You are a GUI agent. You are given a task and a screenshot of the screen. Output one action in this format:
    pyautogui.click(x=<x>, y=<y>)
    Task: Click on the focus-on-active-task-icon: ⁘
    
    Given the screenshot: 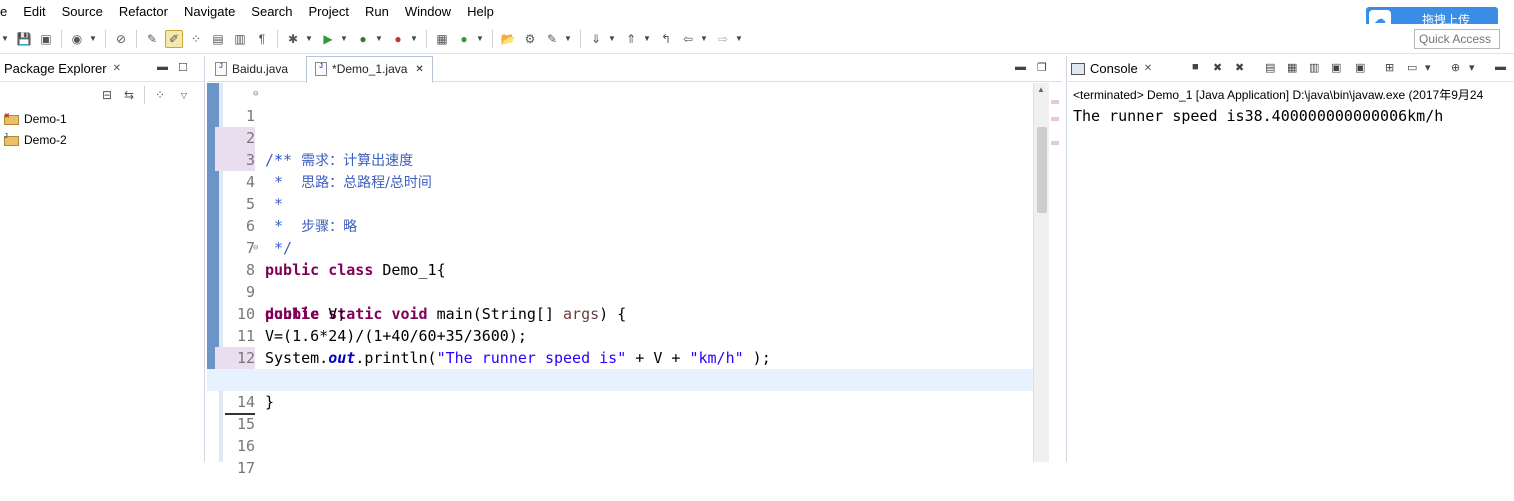 What is the action you would take?
    pyautogui.click(x=160, y=95)
    